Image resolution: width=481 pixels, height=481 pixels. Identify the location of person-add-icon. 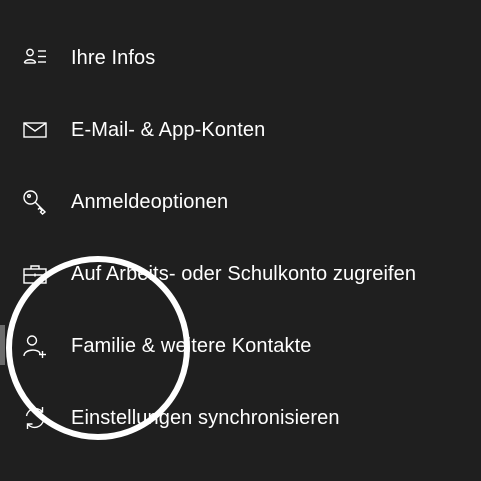
(35, 346).